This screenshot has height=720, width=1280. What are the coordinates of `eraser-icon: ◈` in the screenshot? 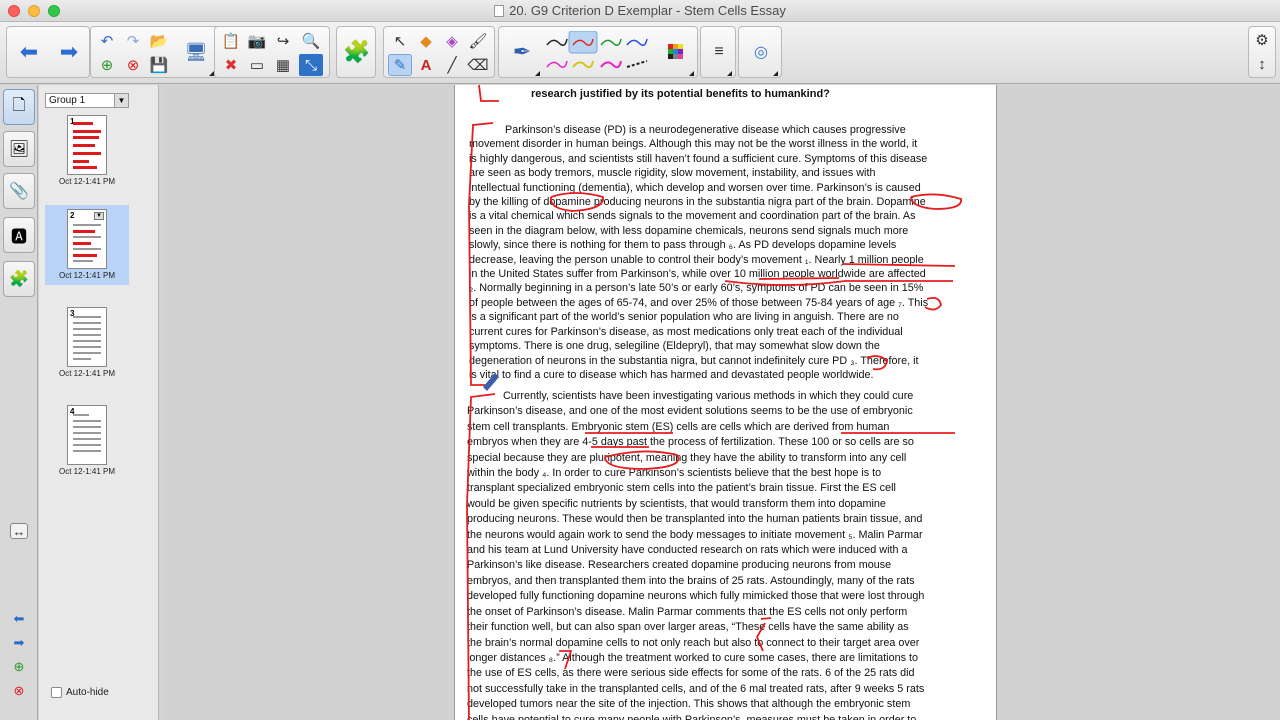 It's located at (452, 41).